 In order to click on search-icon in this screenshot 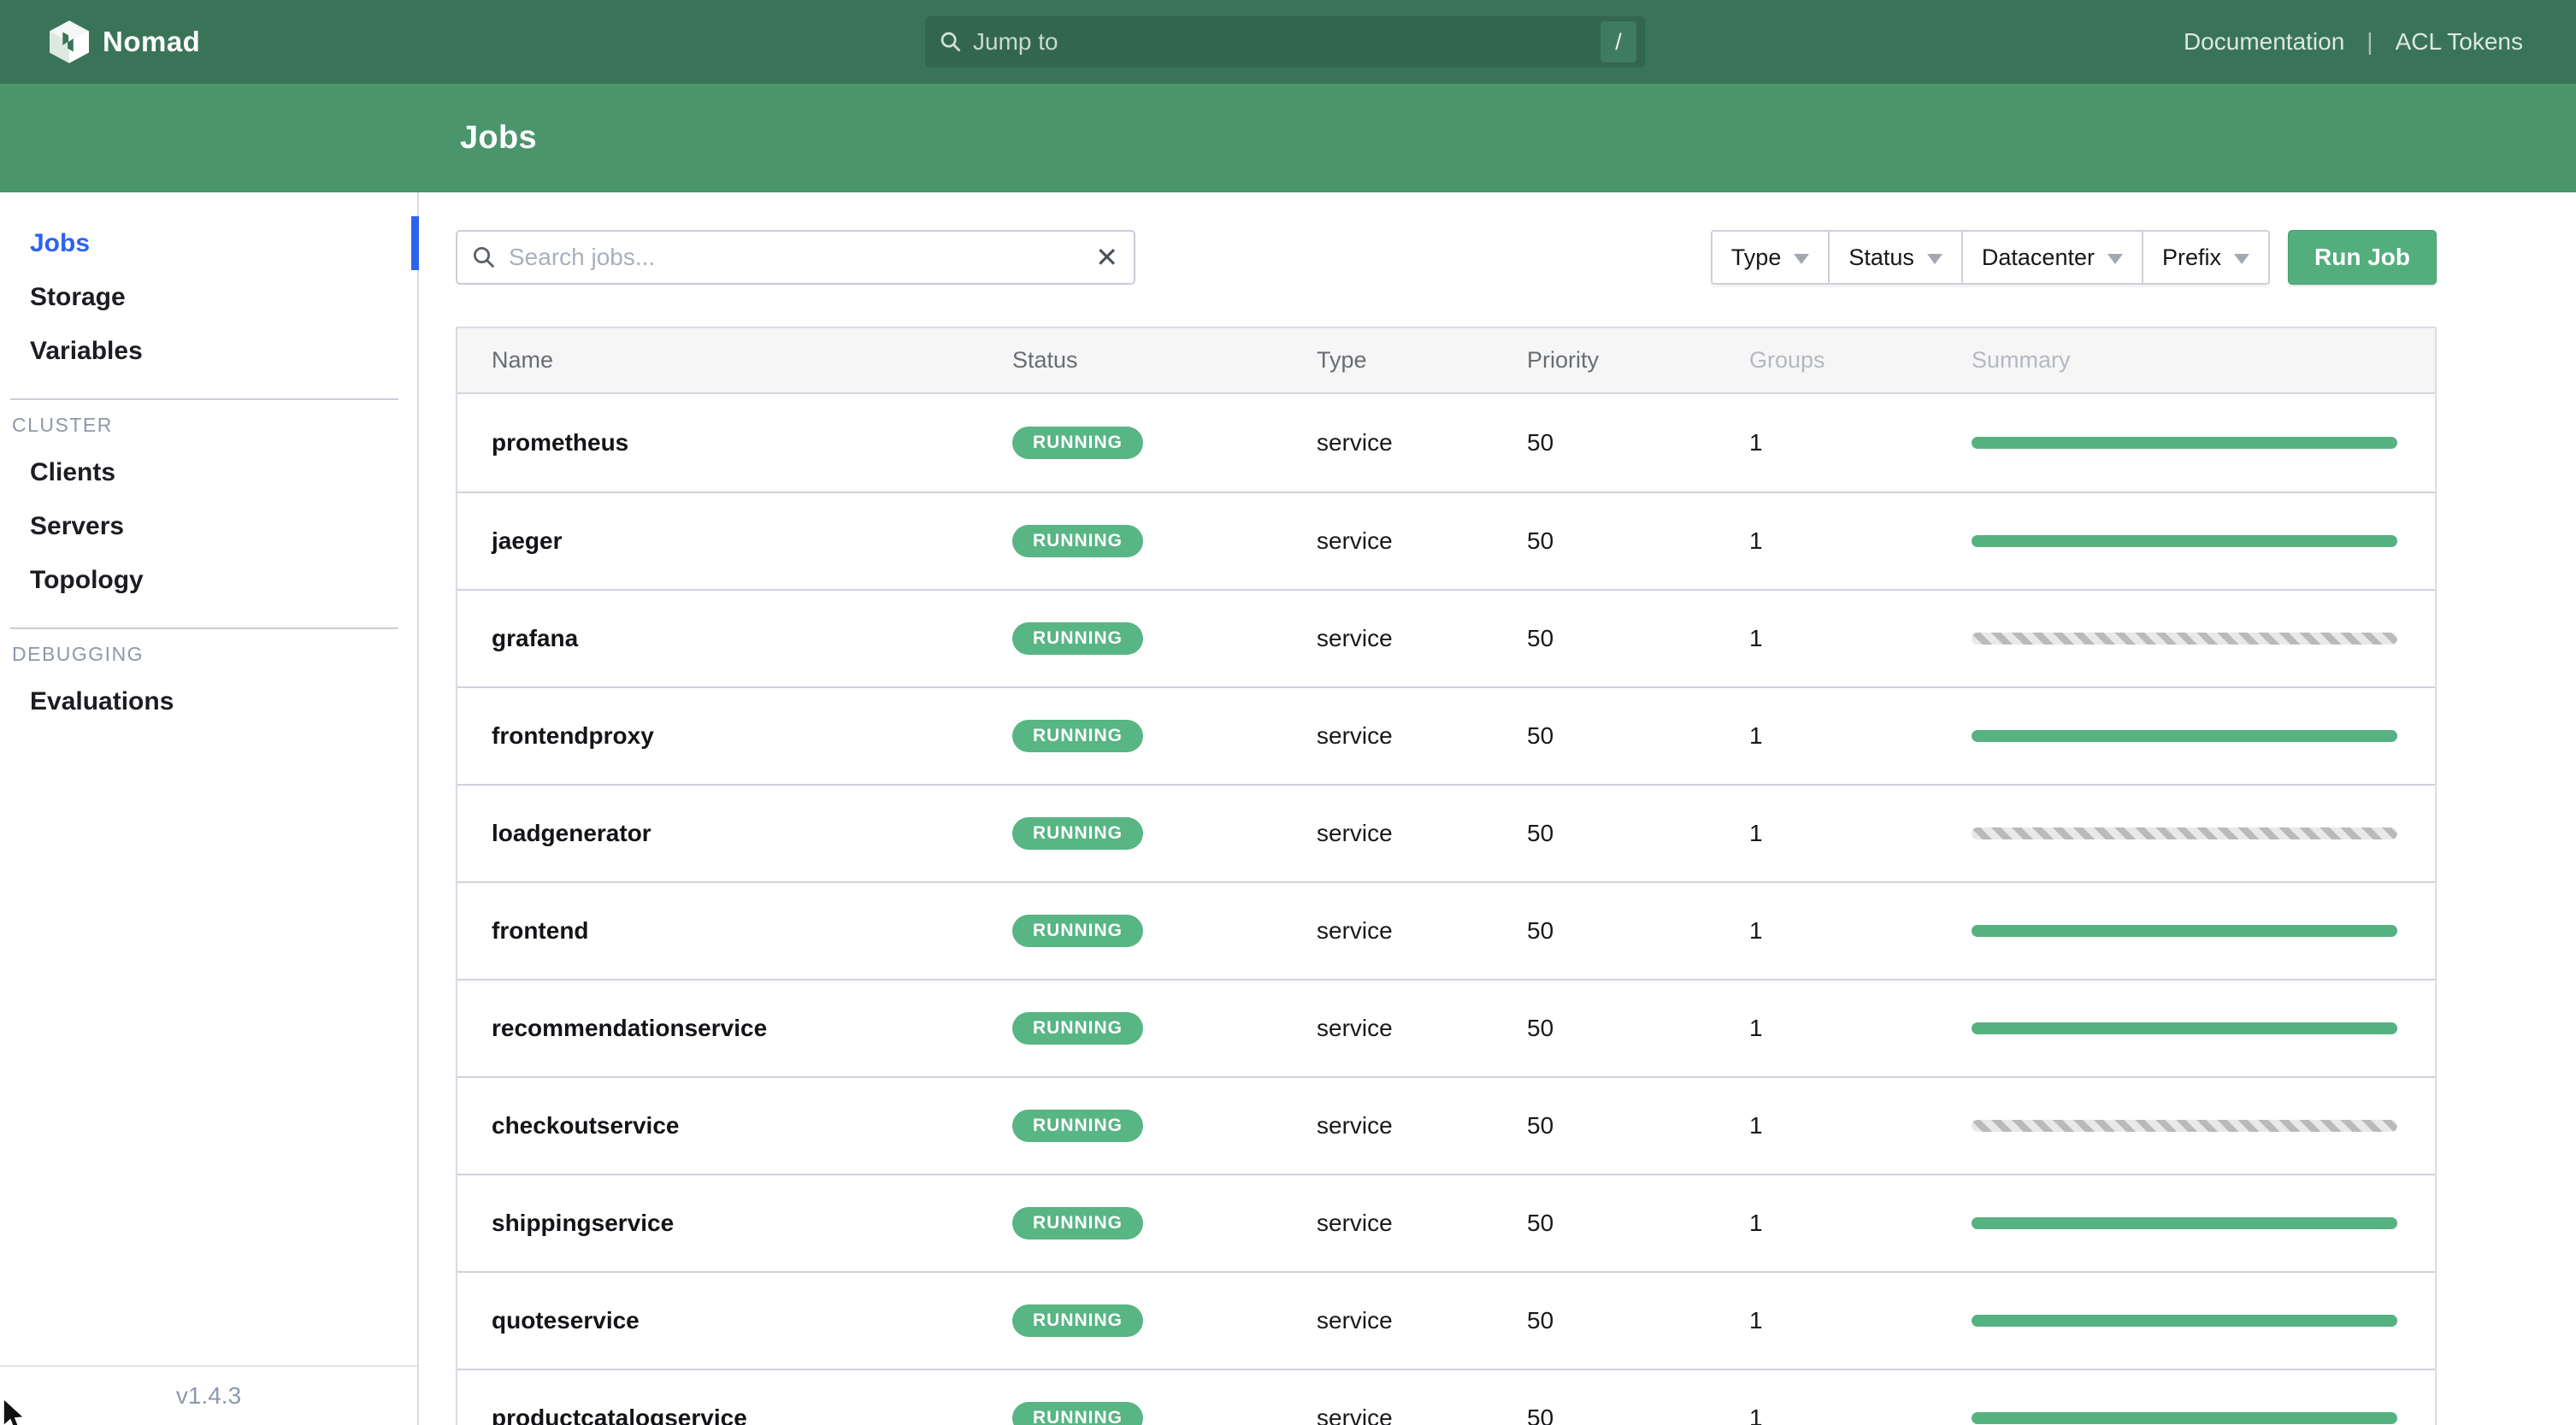, I will do `click(950, 42)`.